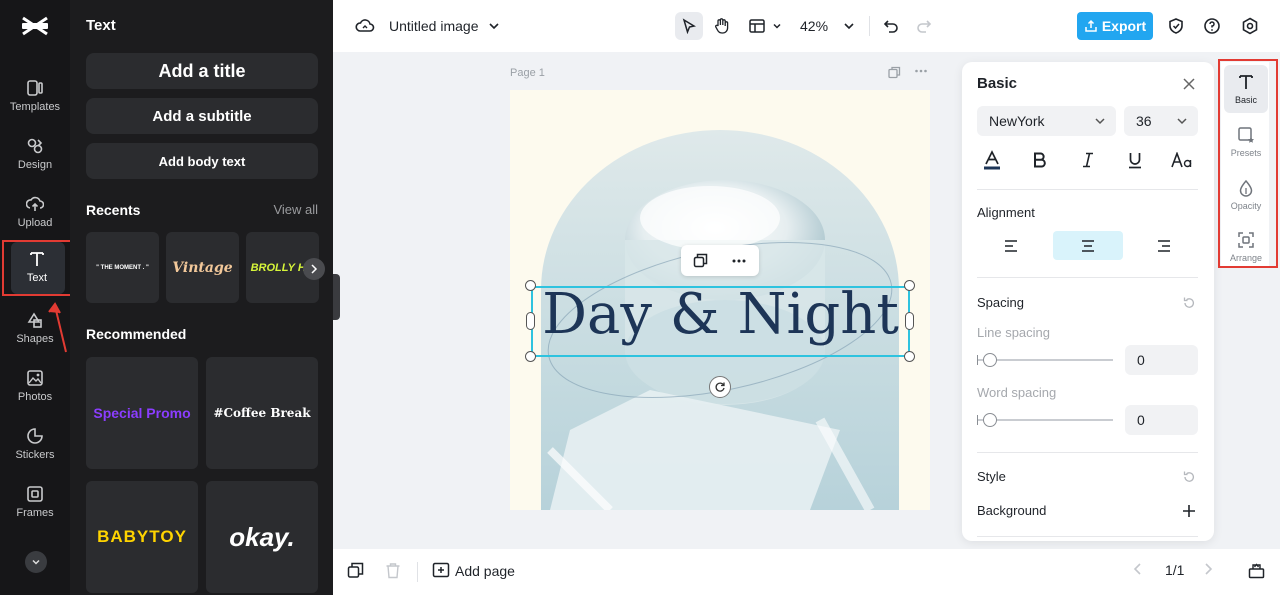  I want to click on add-icon, so click(1189, 511).